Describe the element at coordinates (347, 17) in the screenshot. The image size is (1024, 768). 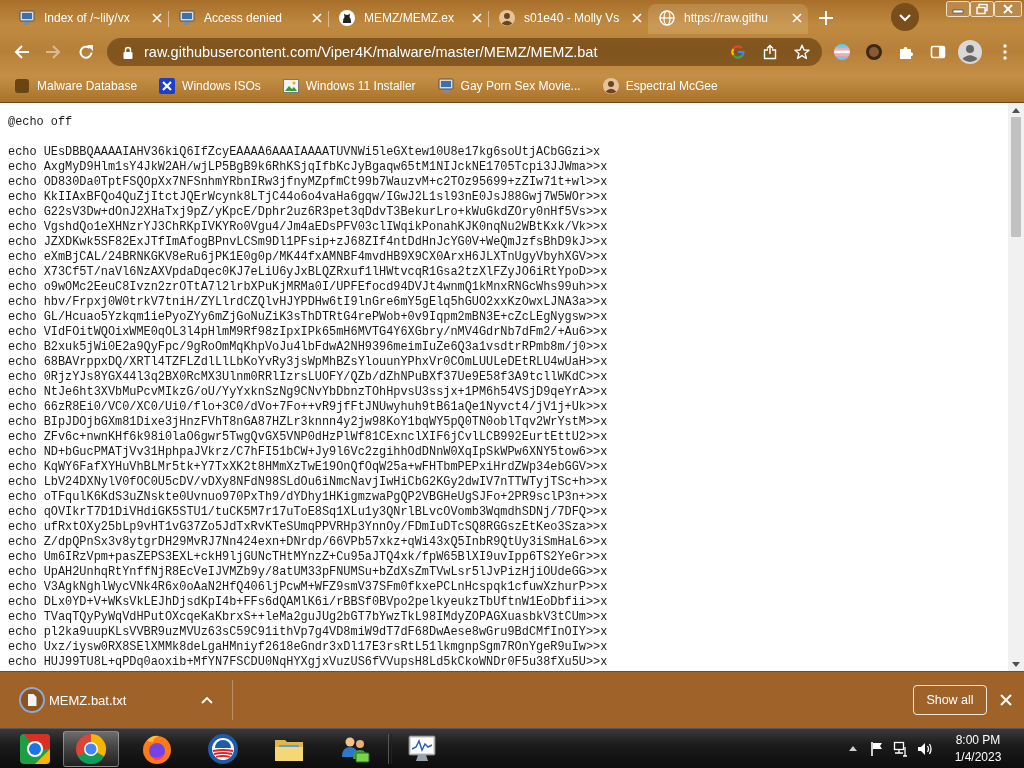
I see `cat-icon` at that location.